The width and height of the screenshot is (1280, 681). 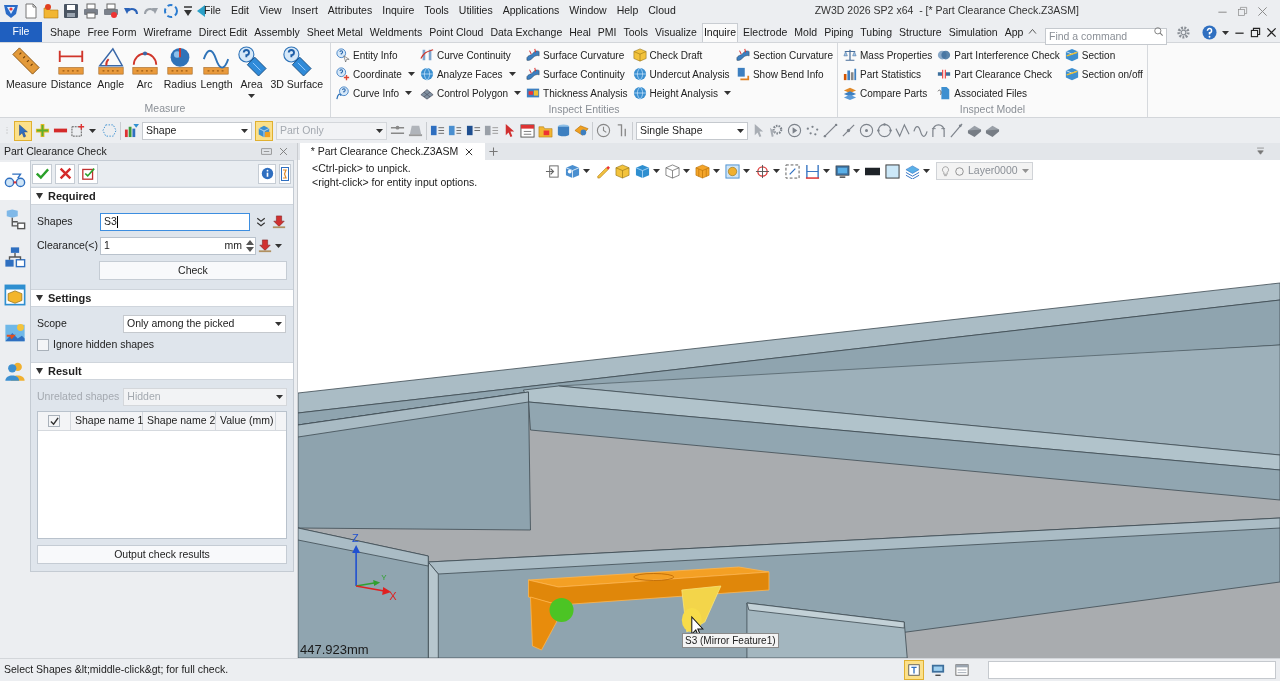 What do you see at coordinates (830, 130) in the screenshot?
I see `line-icon` at bounding box center [830, 130].